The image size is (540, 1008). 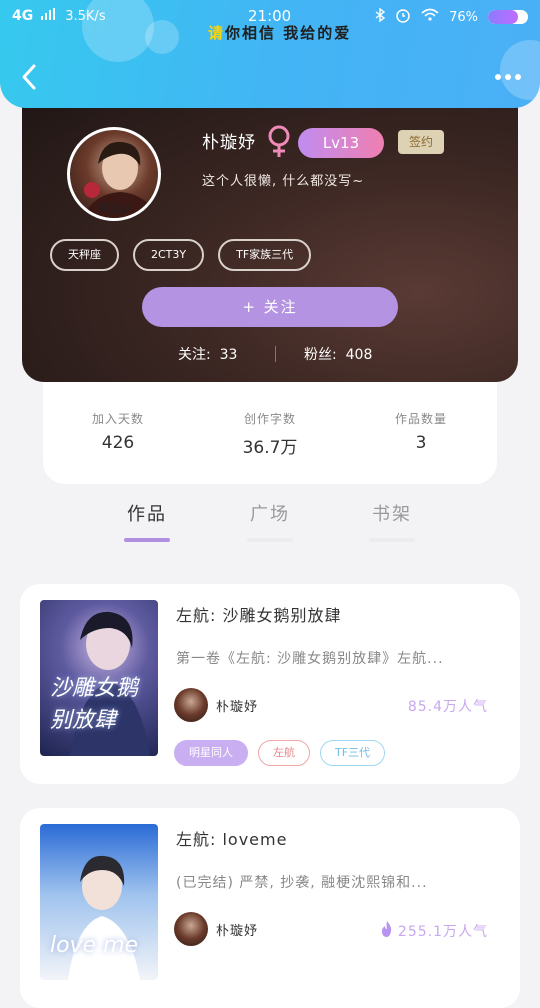 I want to click on join-days: 加入天数 426, so click(x=118, y=431).